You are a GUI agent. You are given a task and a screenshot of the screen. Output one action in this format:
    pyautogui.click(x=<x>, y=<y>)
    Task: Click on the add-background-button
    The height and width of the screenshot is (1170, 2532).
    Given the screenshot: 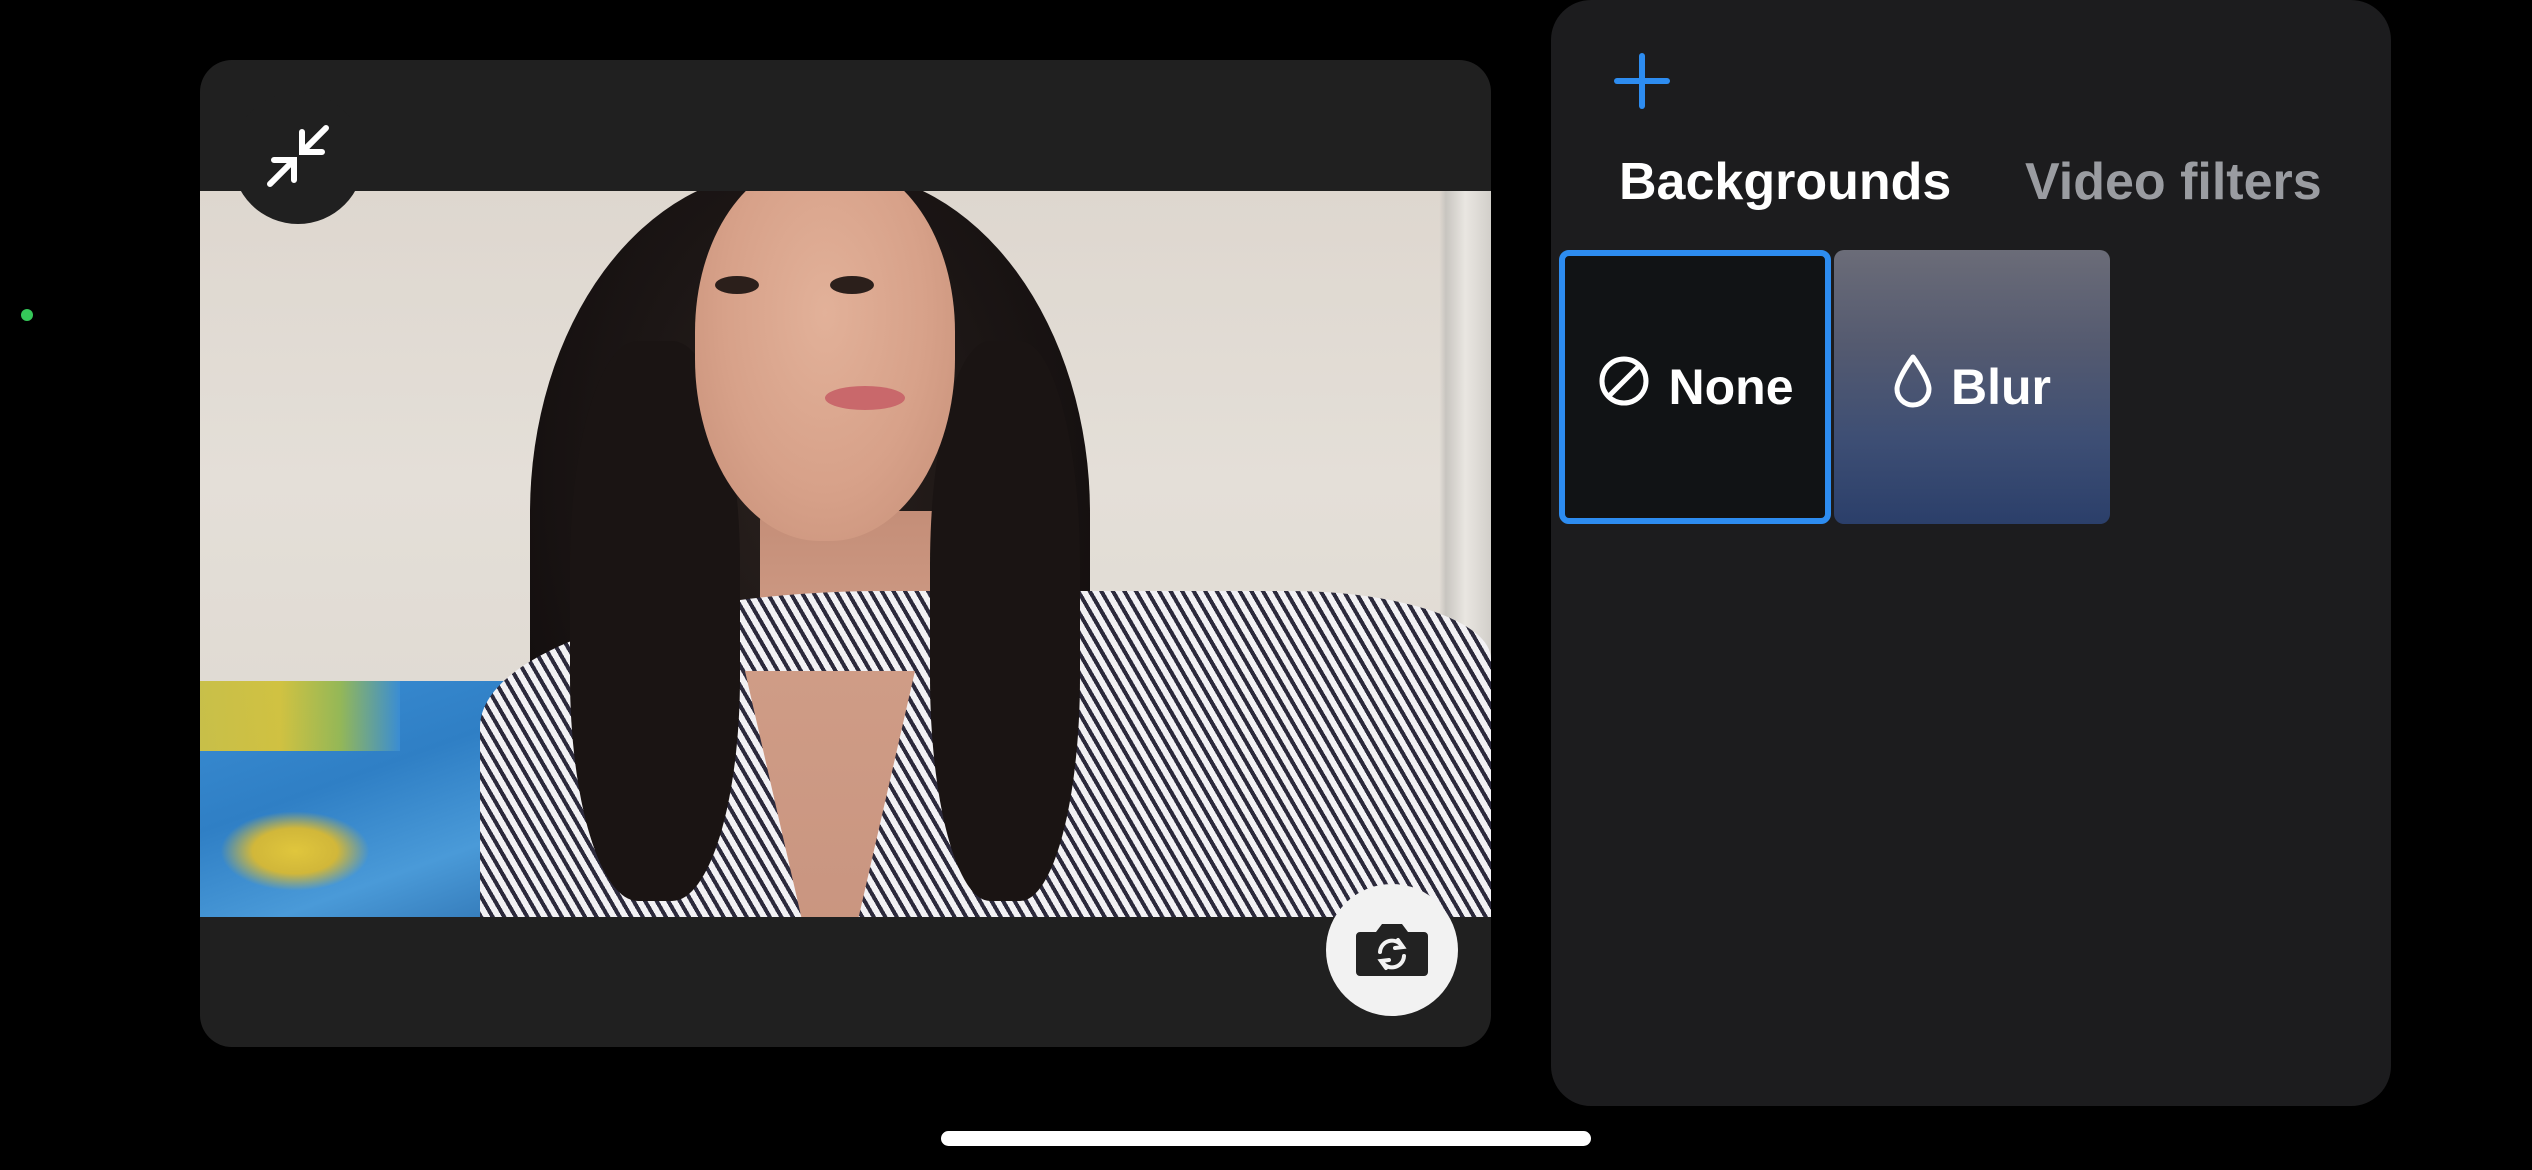 What is the action you would take?
    pyautogui.click(x=1642, y=83)
    